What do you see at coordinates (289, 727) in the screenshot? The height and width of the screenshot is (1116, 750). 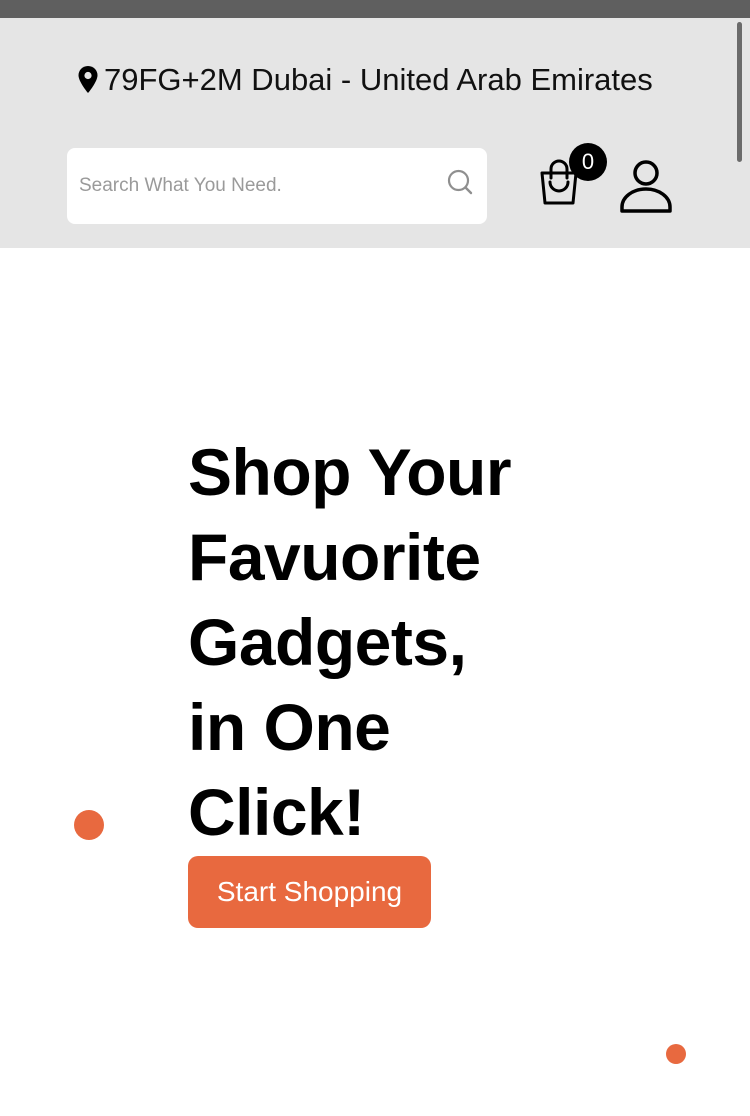 I see `hero-title-line: in One` at bounding box center [289, 727].